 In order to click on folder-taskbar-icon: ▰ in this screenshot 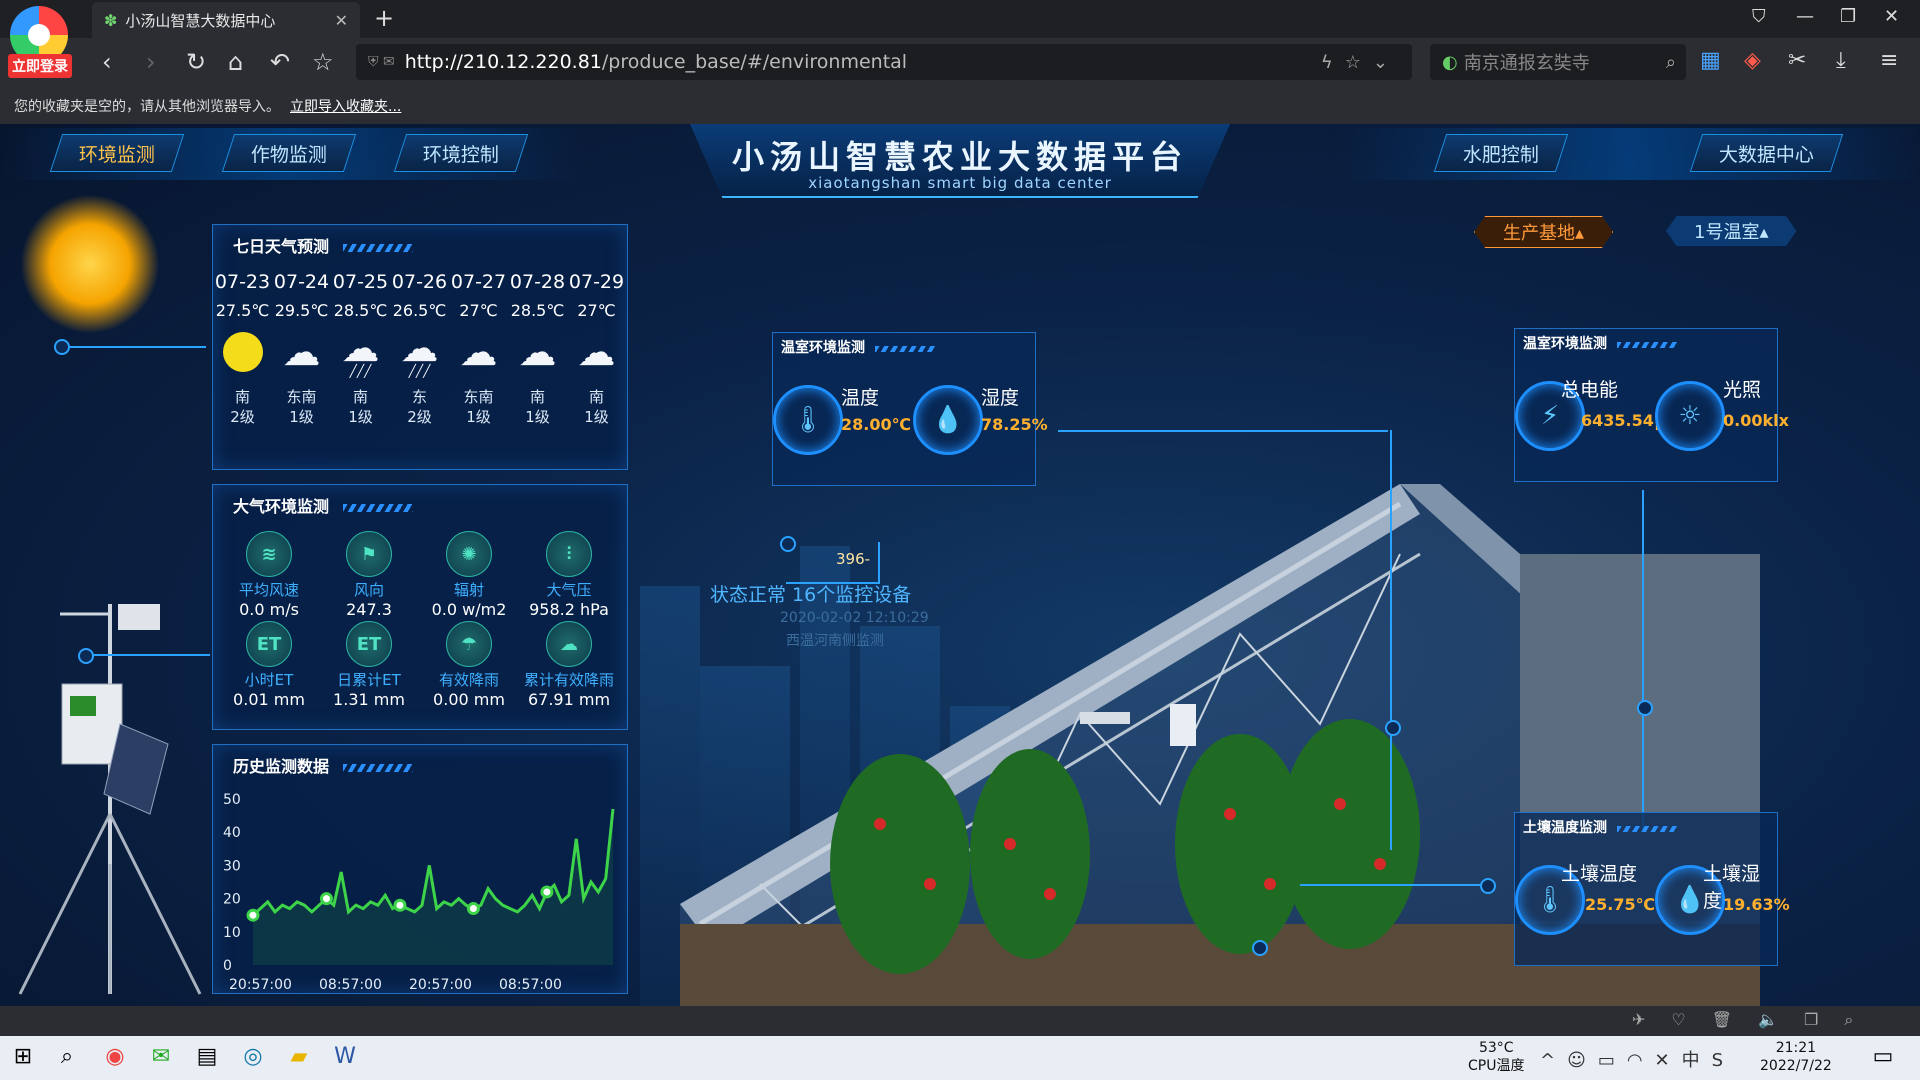, I will do `click(299, 1059)`.